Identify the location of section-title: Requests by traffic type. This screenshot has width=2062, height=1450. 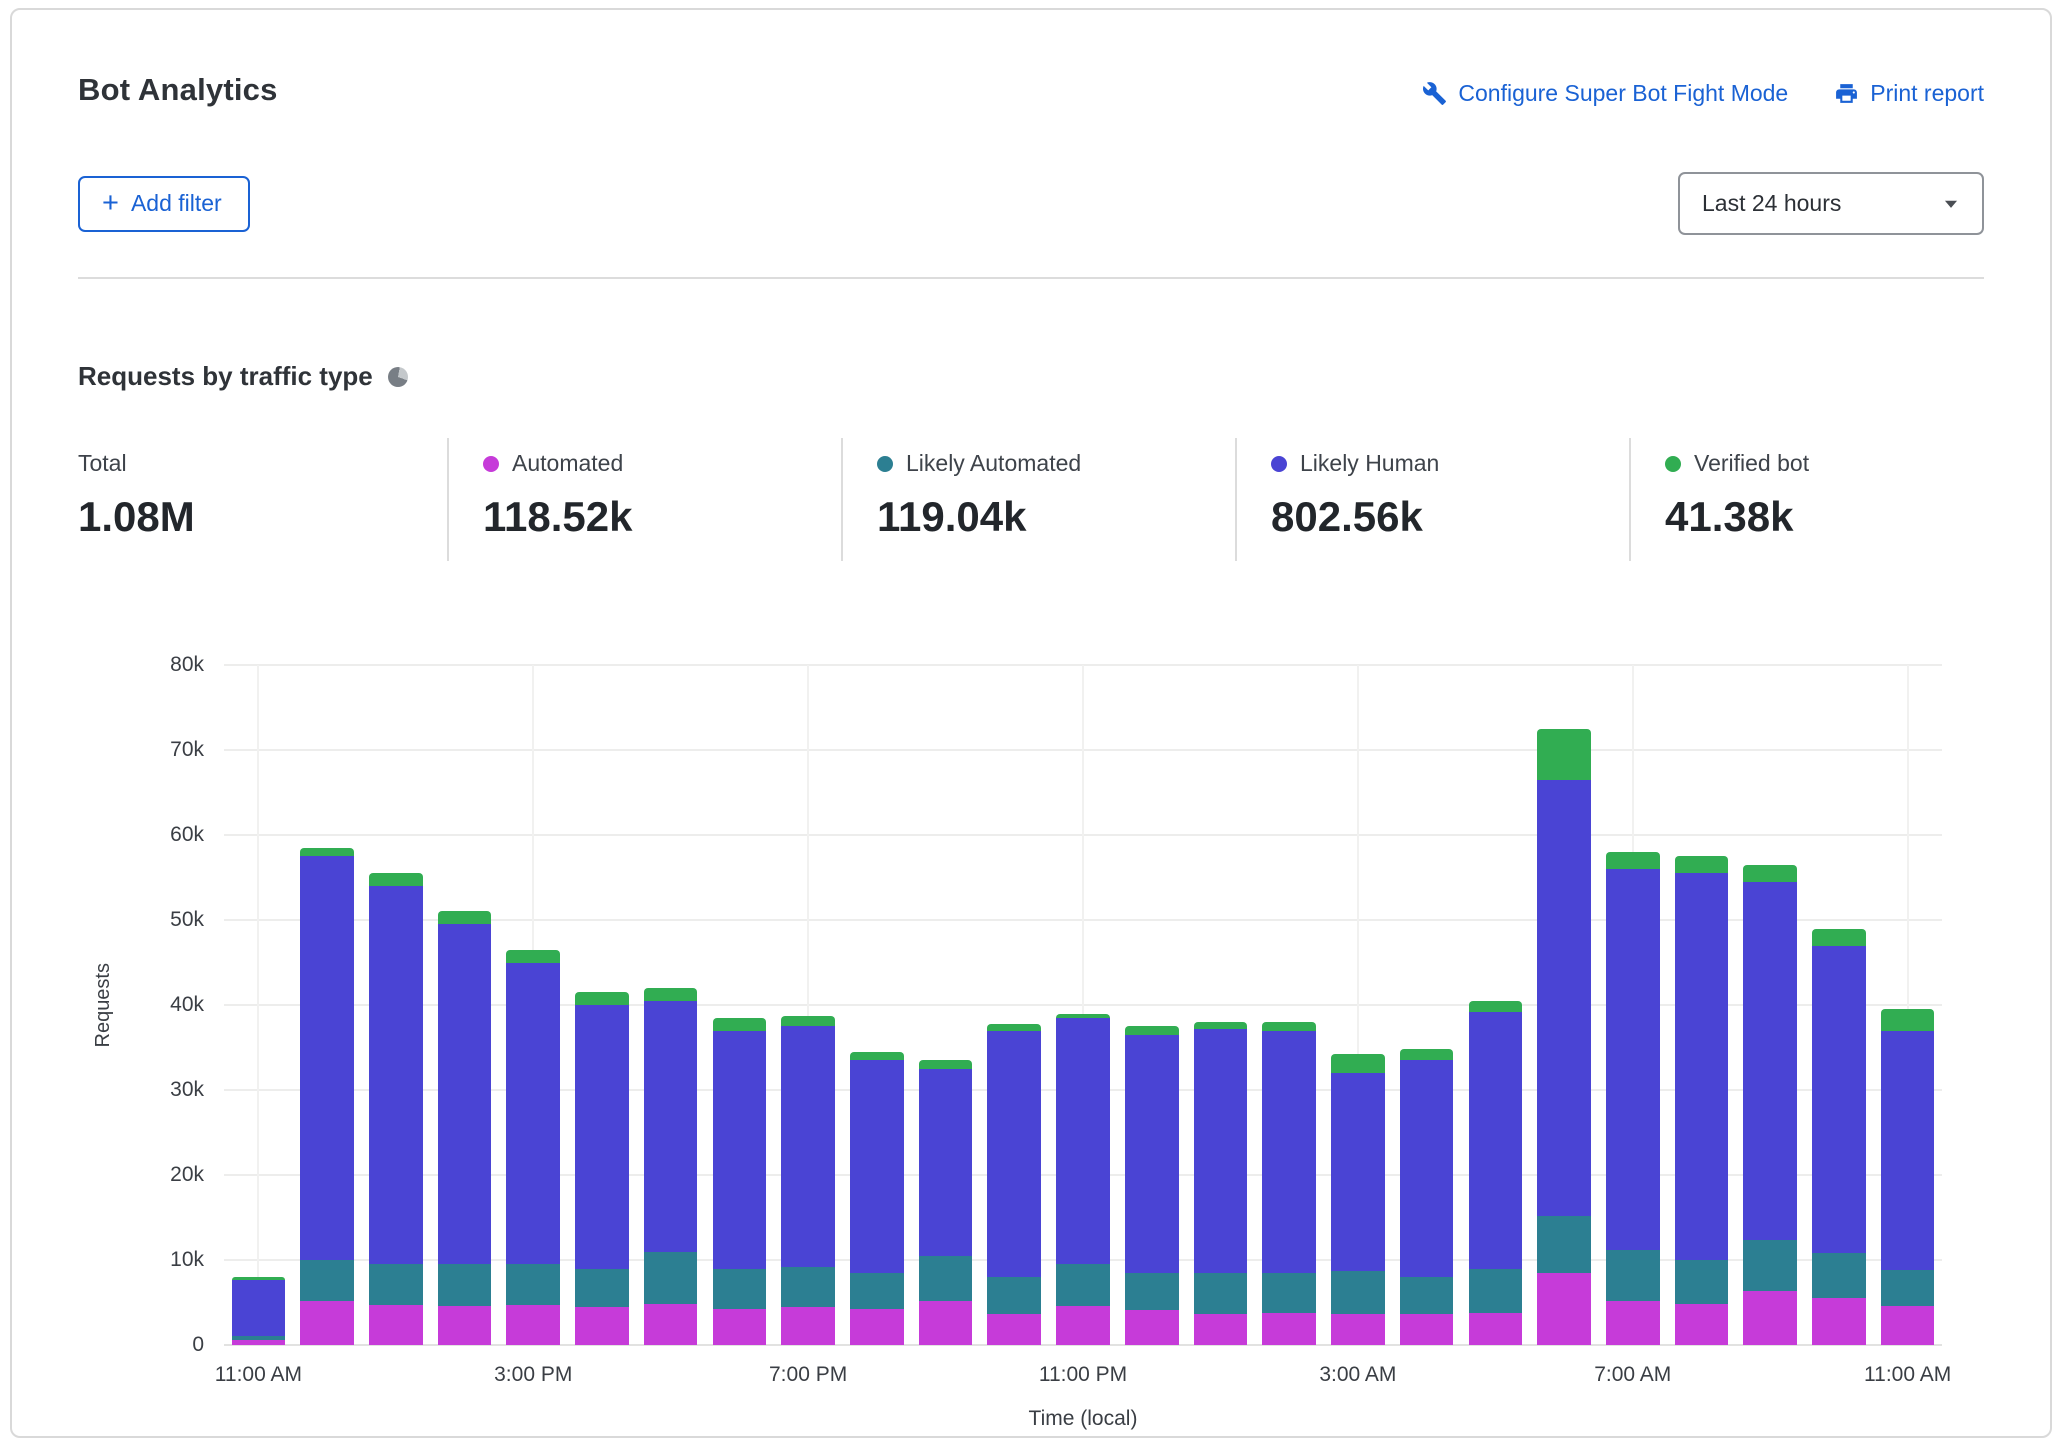
(225, 376).